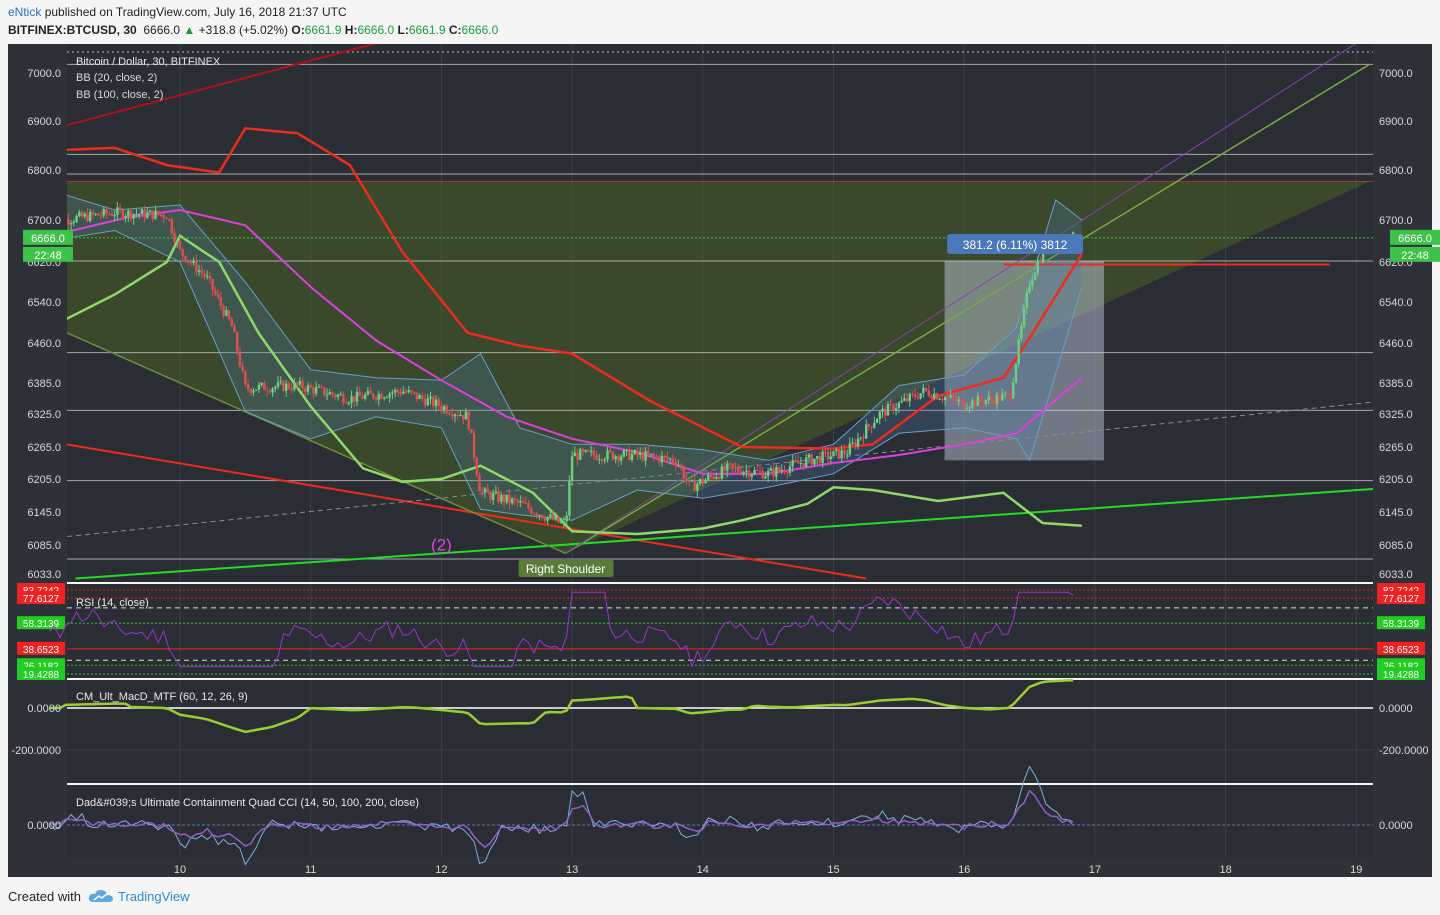 The image size is (1440, 915). Describe the element at coordinates (119, 95) in the screenshot. I see `legend-bb2: BB (100, close, 2)` at that location.